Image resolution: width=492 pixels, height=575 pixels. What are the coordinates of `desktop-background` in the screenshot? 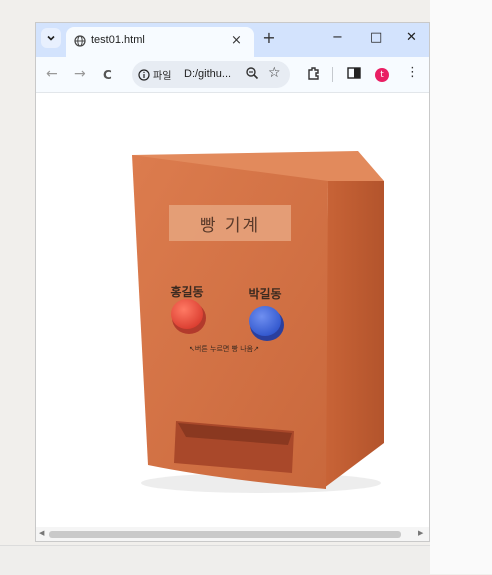 It's located at (461, 287).